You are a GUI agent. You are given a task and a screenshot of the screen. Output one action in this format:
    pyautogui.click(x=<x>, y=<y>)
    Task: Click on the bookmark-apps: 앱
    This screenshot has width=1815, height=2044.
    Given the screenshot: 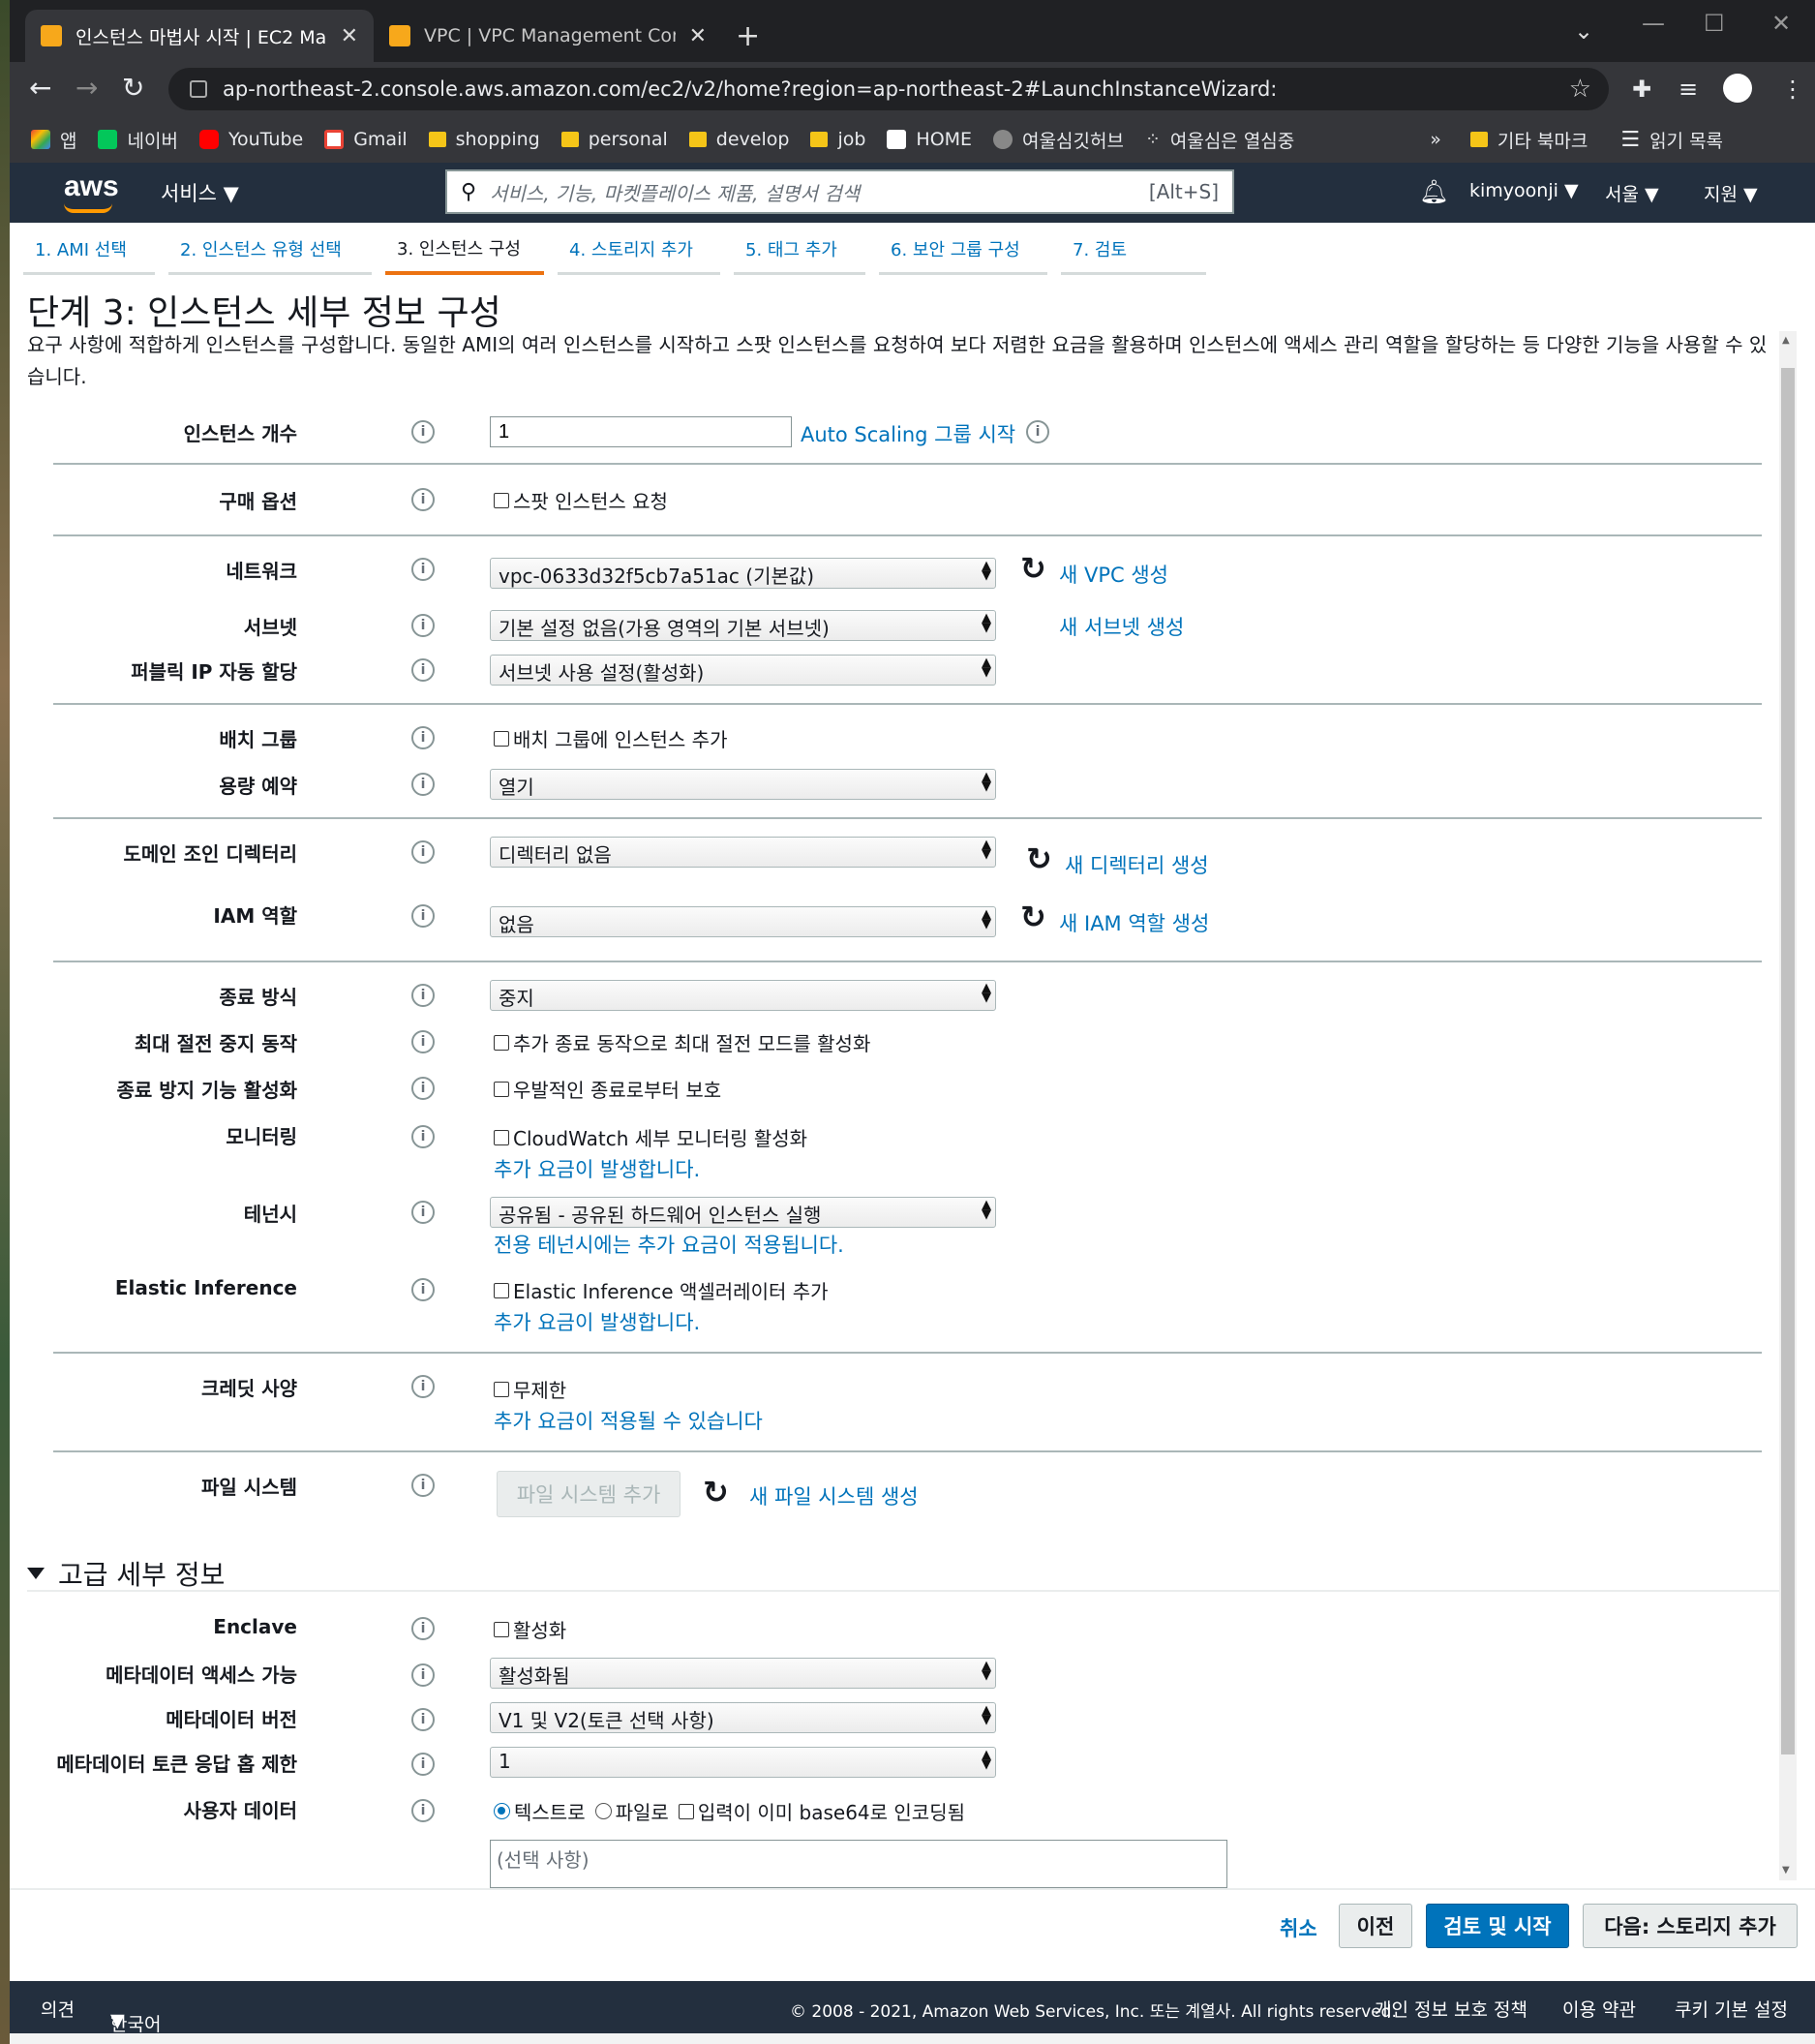 What is the action you would take?
    pyautogui.click(x=53, y=140)
    